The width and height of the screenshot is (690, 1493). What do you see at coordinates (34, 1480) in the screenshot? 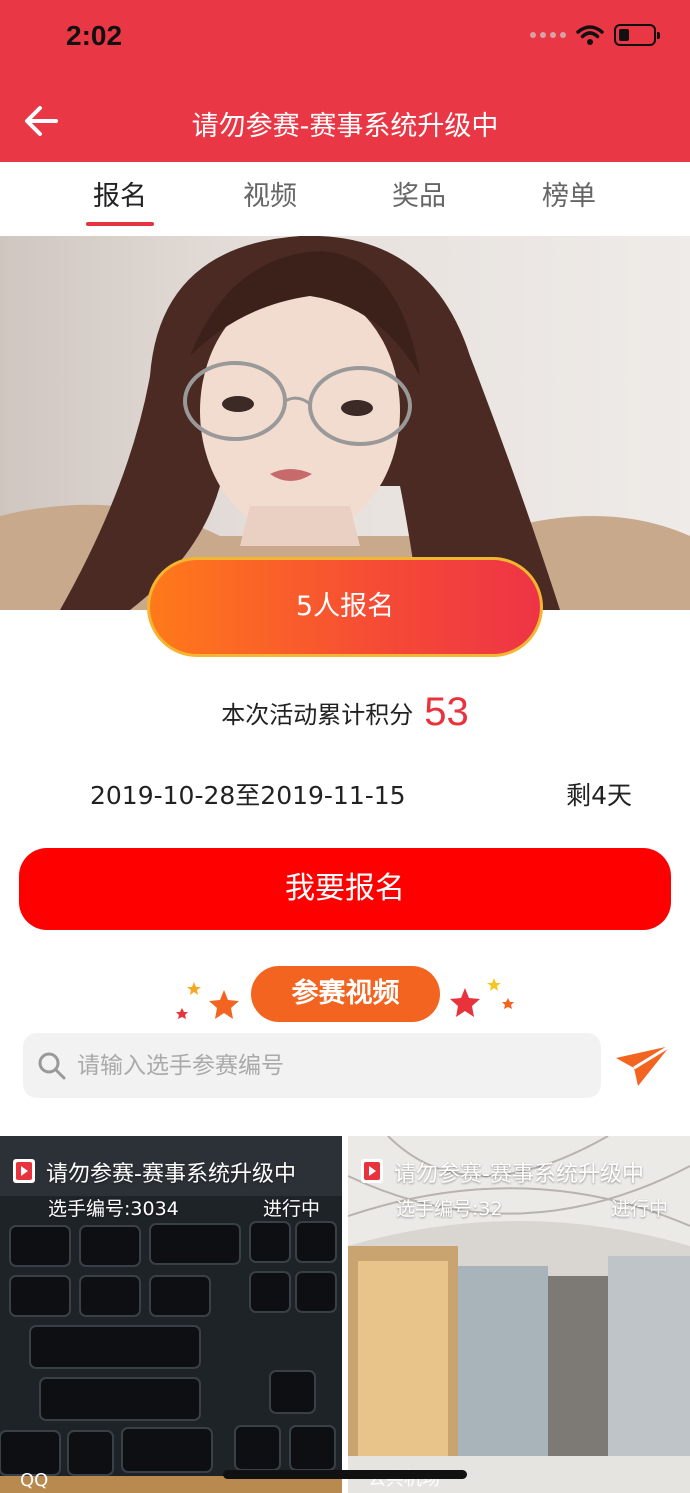
I see `video-caption: QQ` at bounding box center [34, 1480].